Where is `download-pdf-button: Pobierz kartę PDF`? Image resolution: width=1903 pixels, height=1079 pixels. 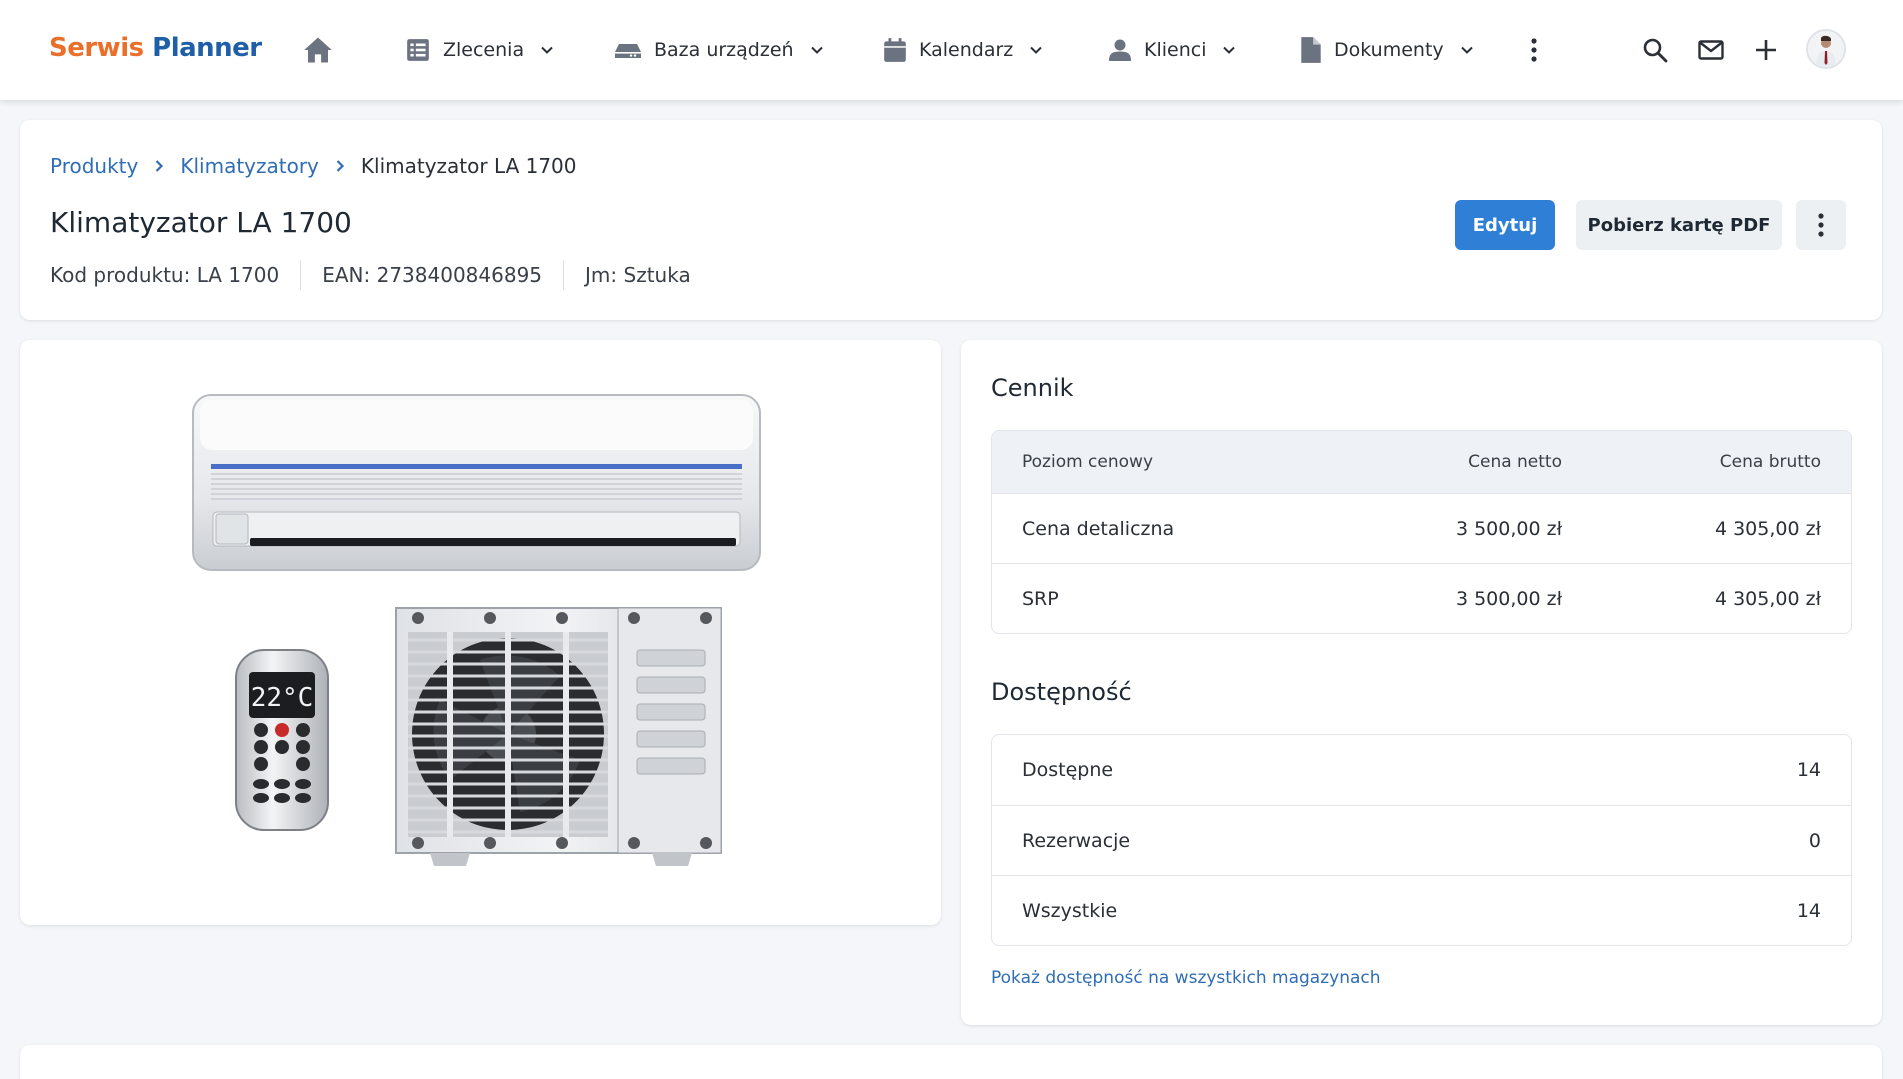 download-pdf-button: Pobierz kartę PDF is located at coordinates (1679, 225).